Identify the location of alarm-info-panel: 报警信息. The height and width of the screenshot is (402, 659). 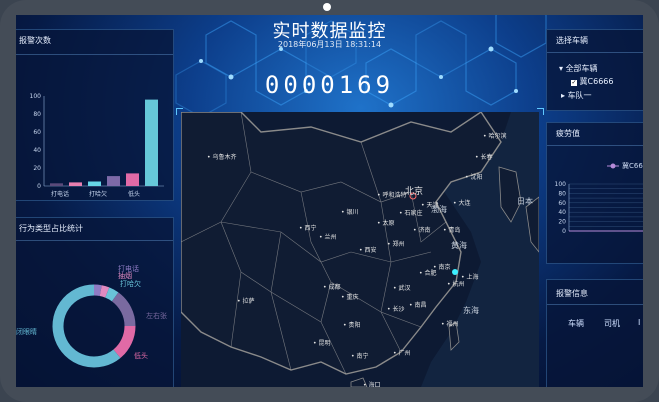
(594, 333).